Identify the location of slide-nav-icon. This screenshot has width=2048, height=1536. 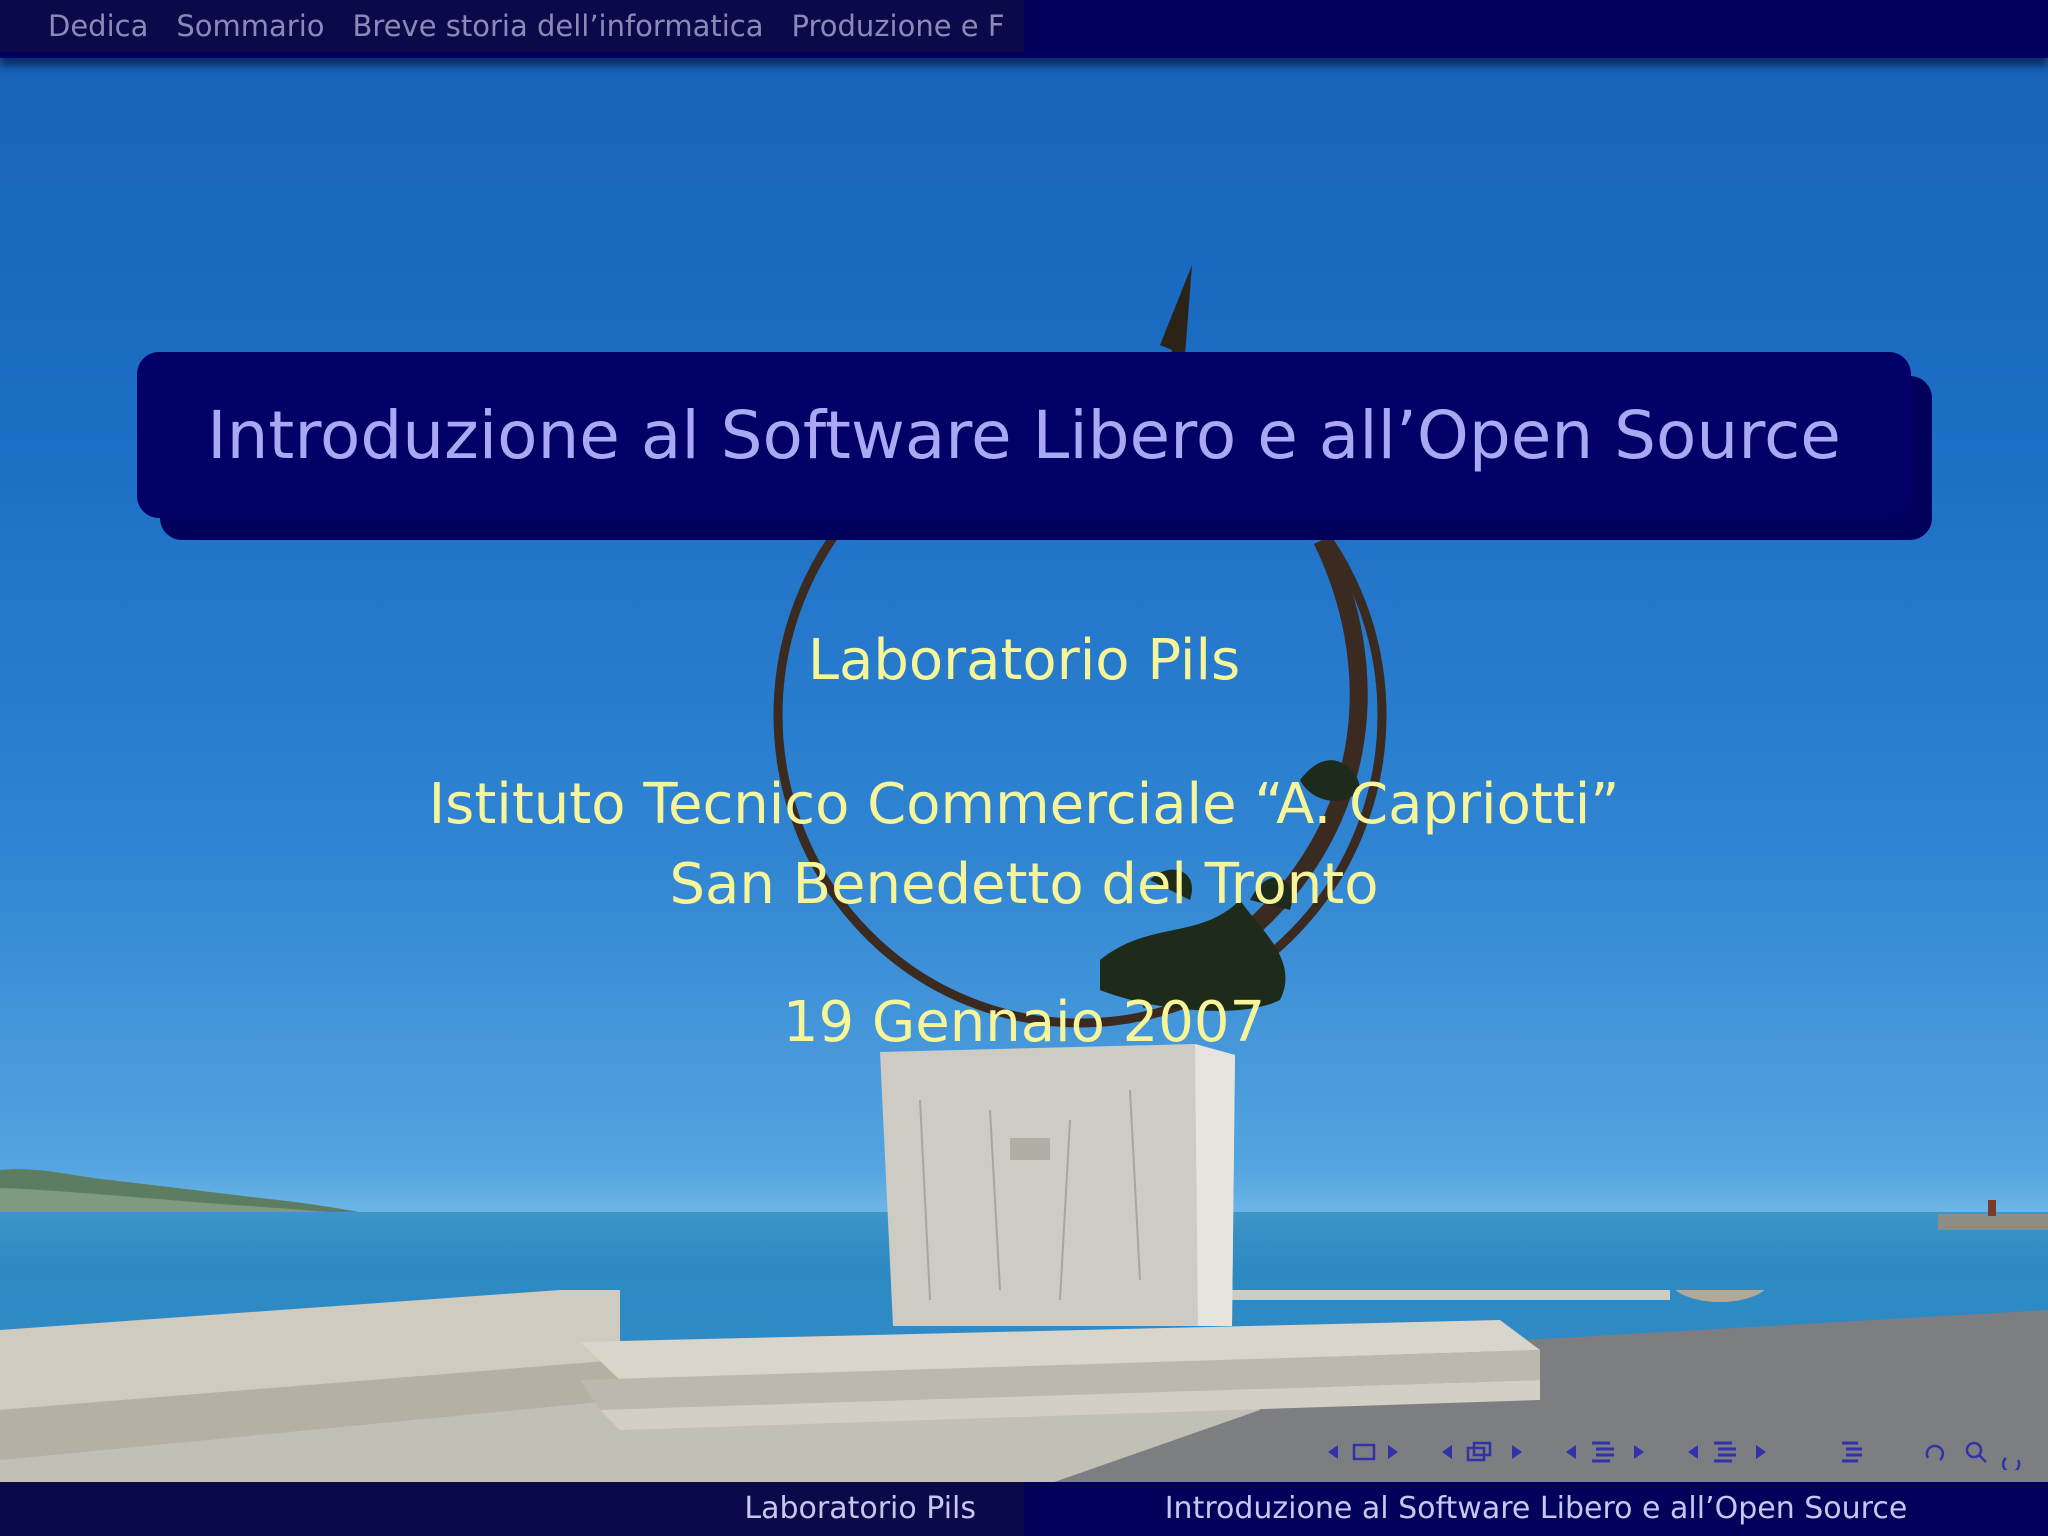
(1363, 1452).